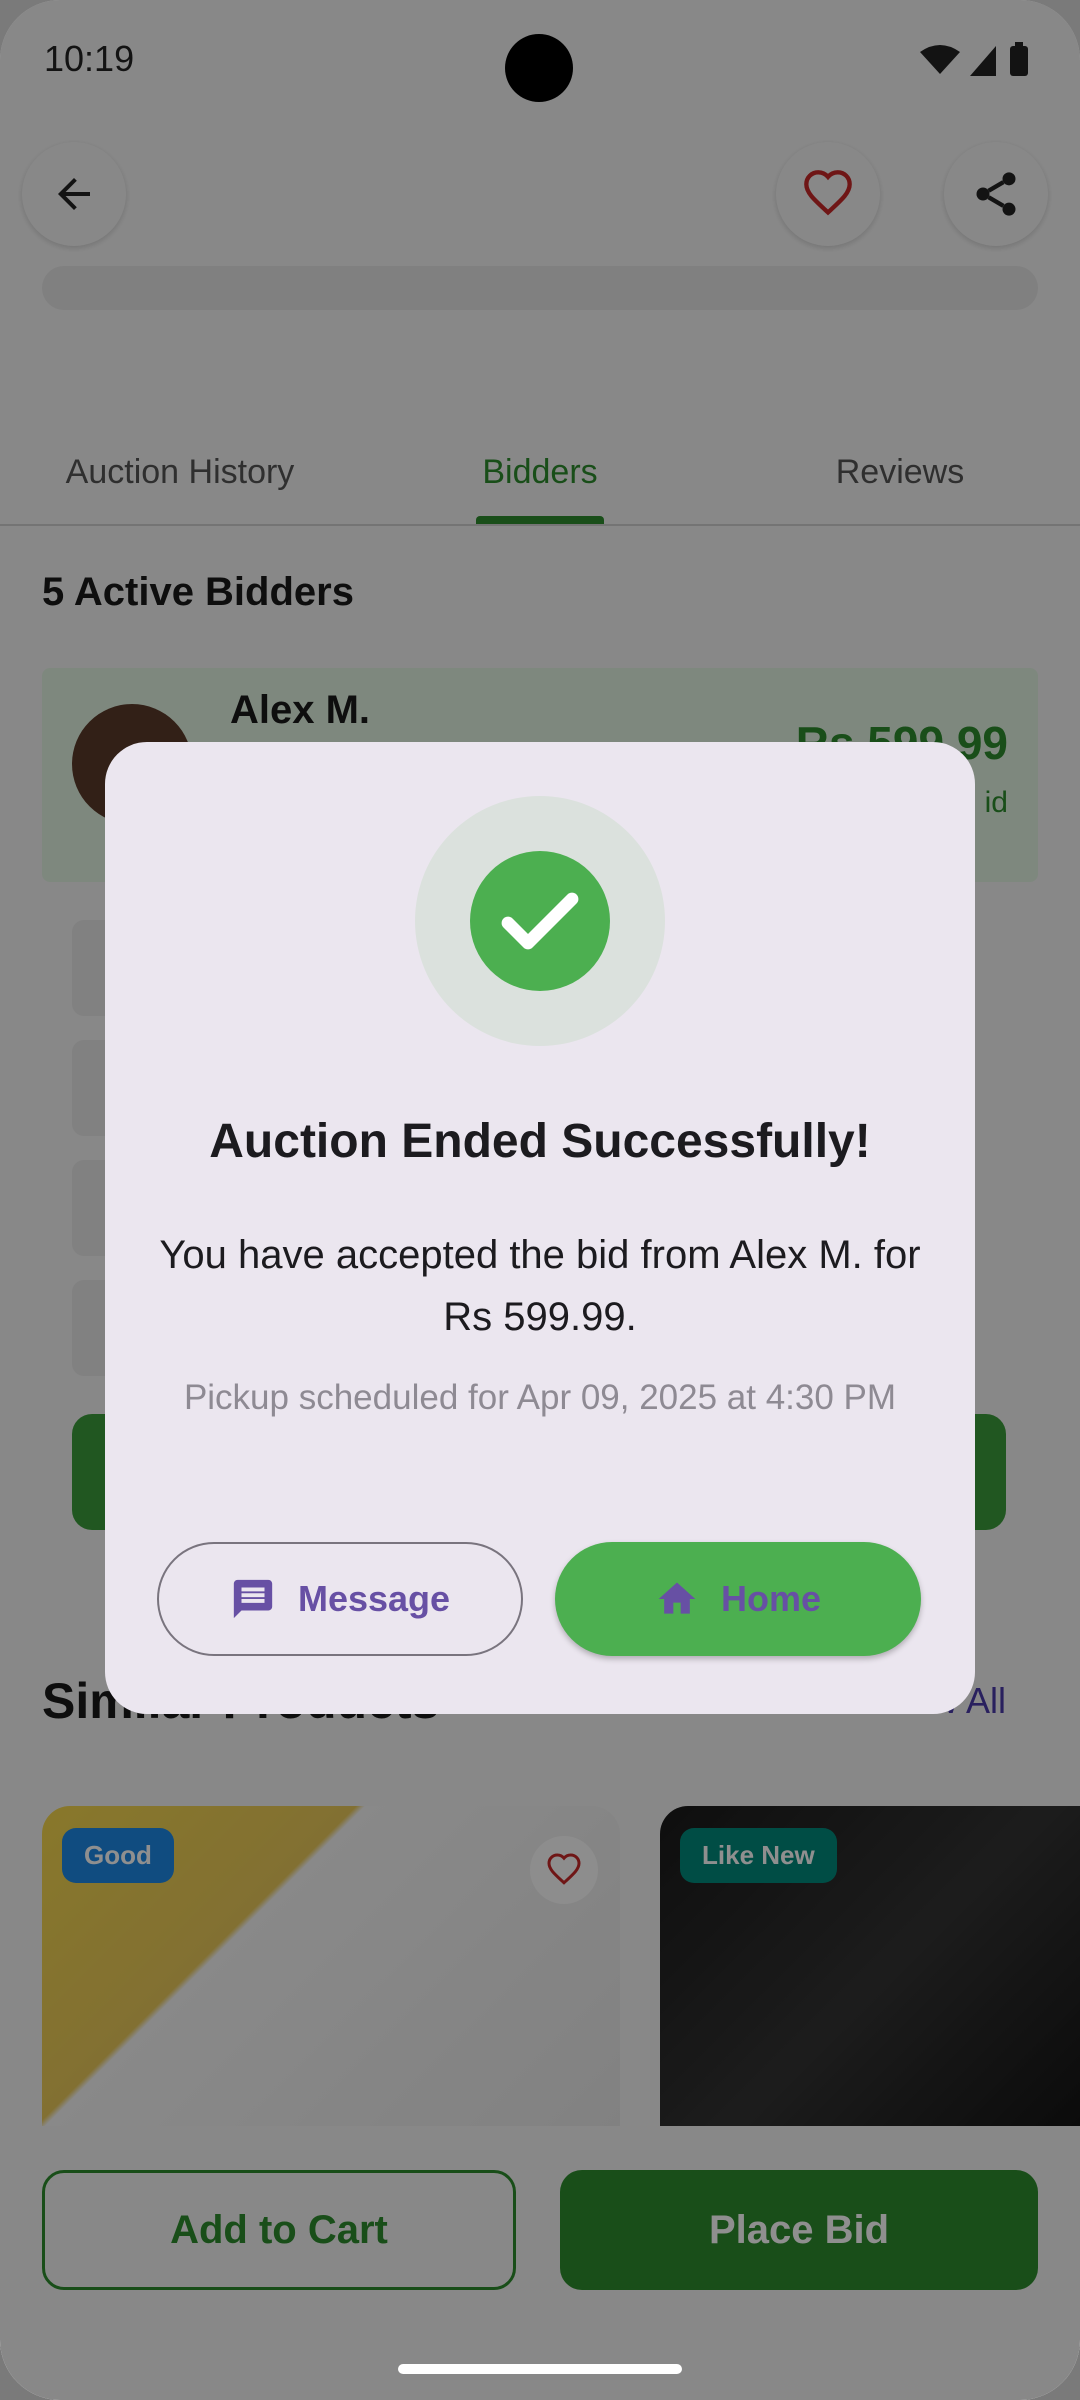 This screenshot has height=2400, width=1080. Describe the element at coordinates (253, 1599) in the screenshot. I see `message-icon` at that location.